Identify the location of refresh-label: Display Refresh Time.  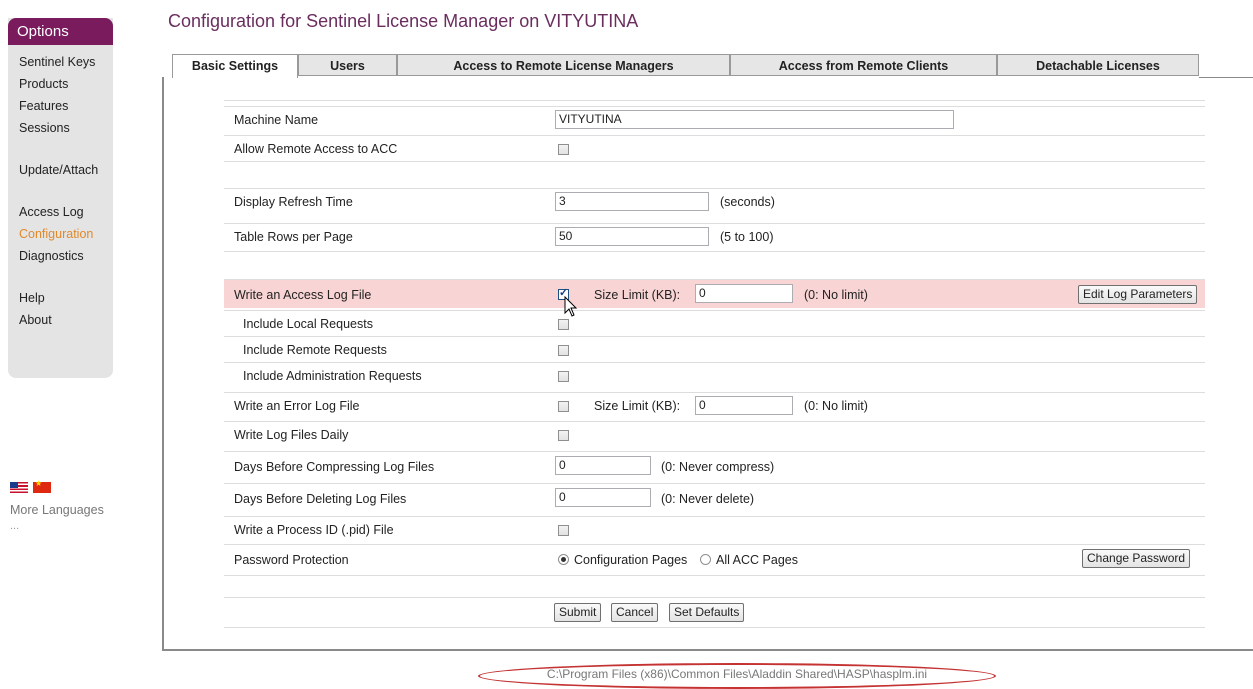
(293, 202).